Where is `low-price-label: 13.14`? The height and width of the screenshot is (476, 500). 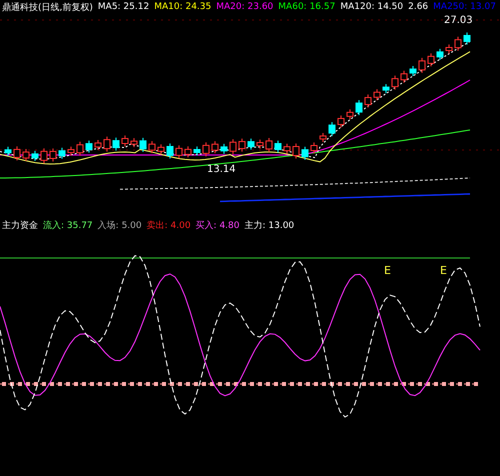 low-price-label: 13.14 is located at coordinates (221, 169).